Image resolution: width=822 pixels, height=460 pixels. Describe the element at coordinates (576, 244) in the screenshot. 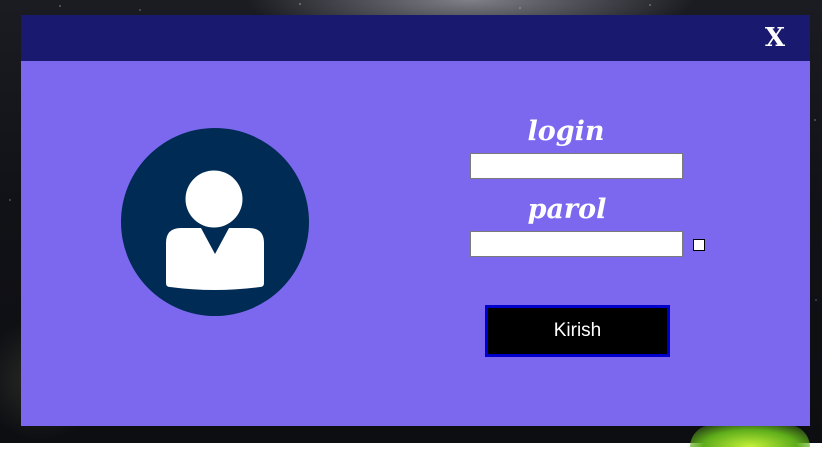

I see `password-input` at that location.